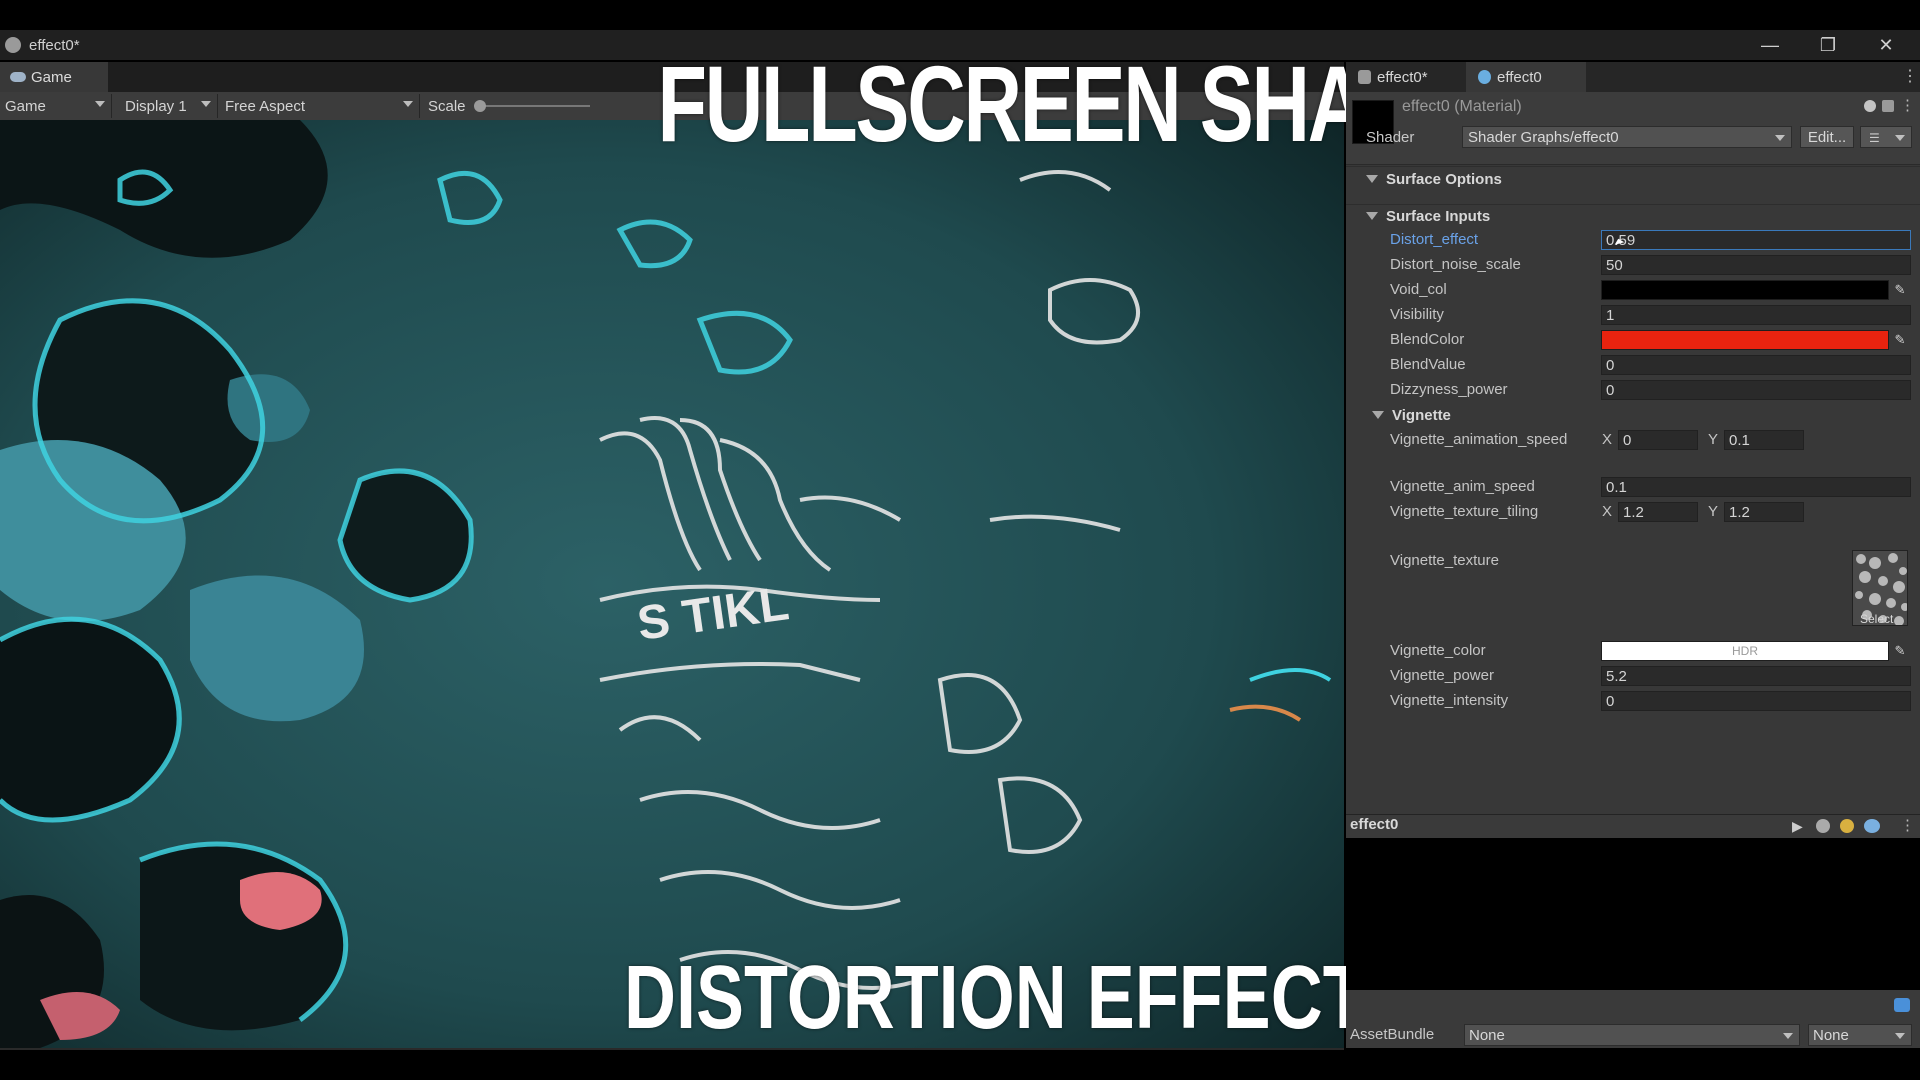 This screenshot has width=1920, height=1080. What do you see at coordinates (1428, 364) in the screenshot?
I see `blend-value-label: BlendValue` at bounding box center [1428, 364].